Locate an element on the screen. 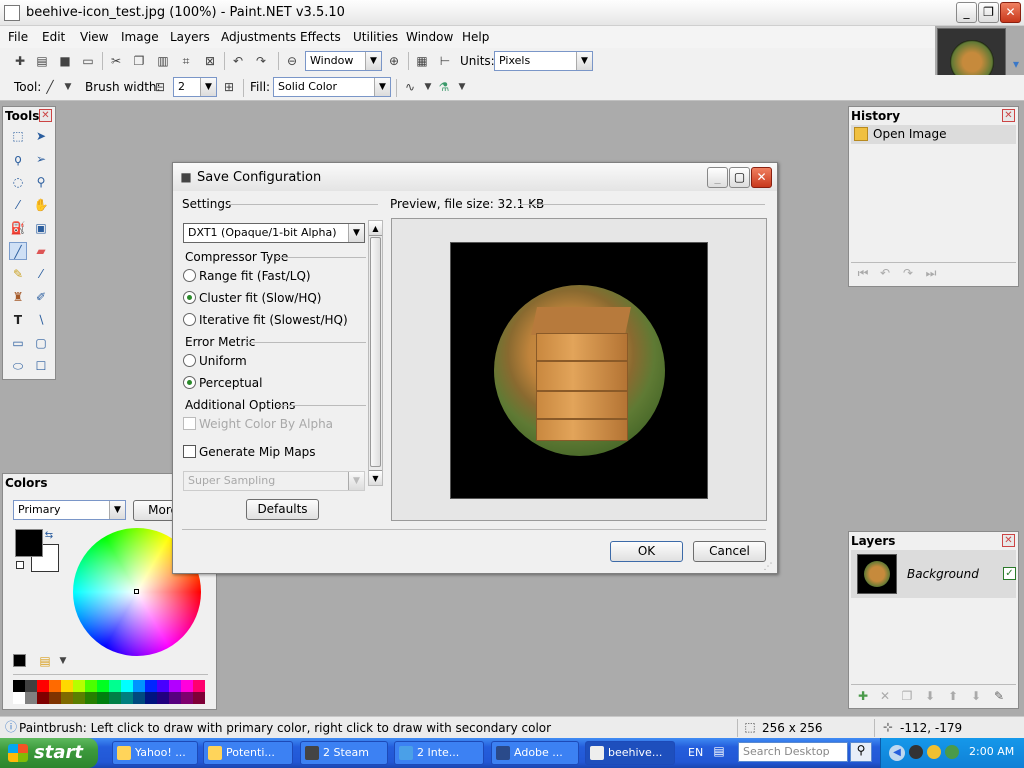 Image resolution: width=1024 pixels, height=768 pixels. iterative-fit-label: Iterative fit (Slowest/HQ) is located at coordinates (273, 320).